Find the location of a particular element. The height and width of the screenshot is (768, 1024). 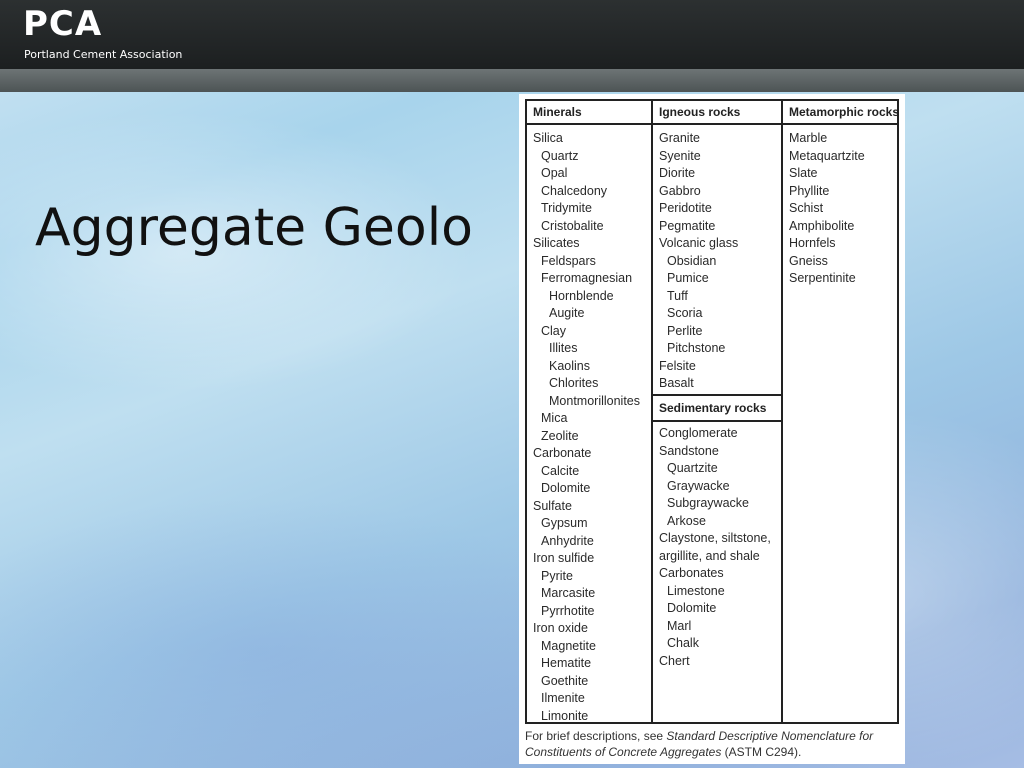

sedimentary-item: Limestone is located at coordinates (696, 590).